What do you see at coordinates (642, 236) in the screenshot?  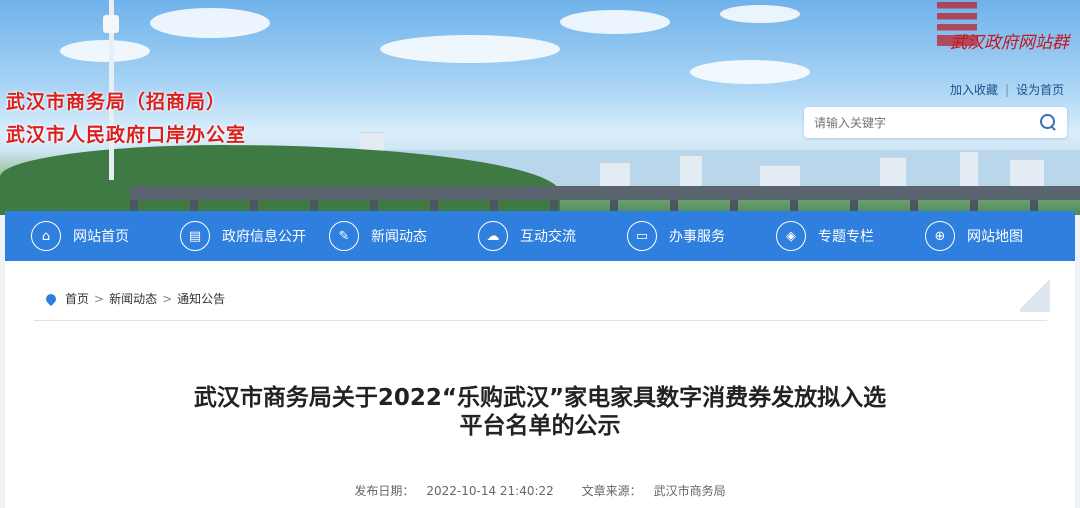 I see `monitor-icon: ▭` at bounding box center [642, 236].